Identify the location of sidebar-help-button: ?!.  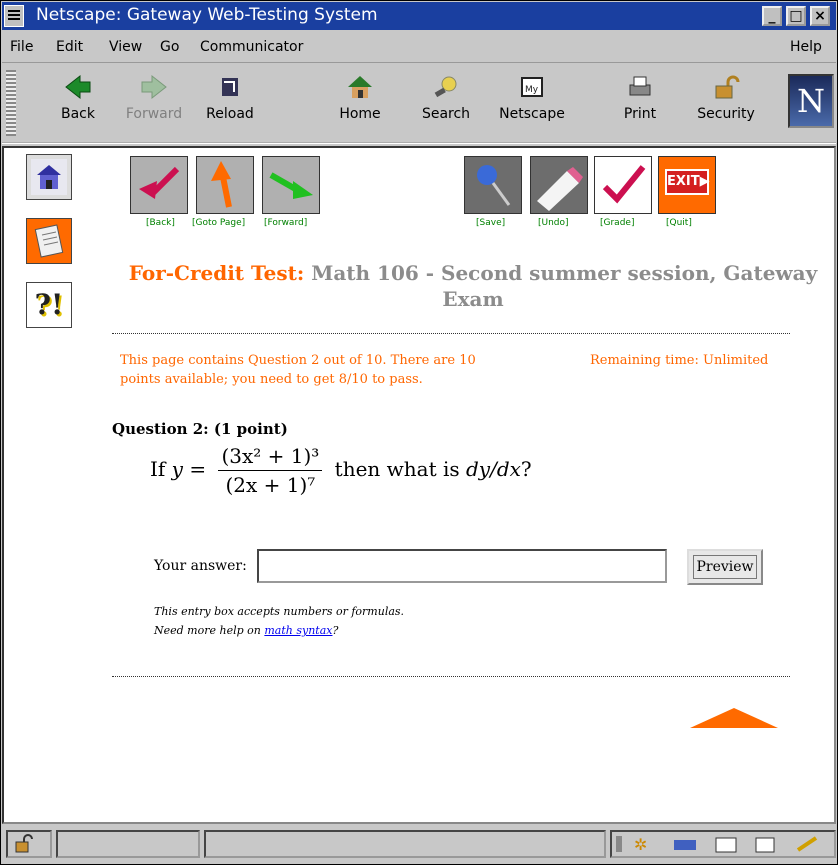
(49, 305).